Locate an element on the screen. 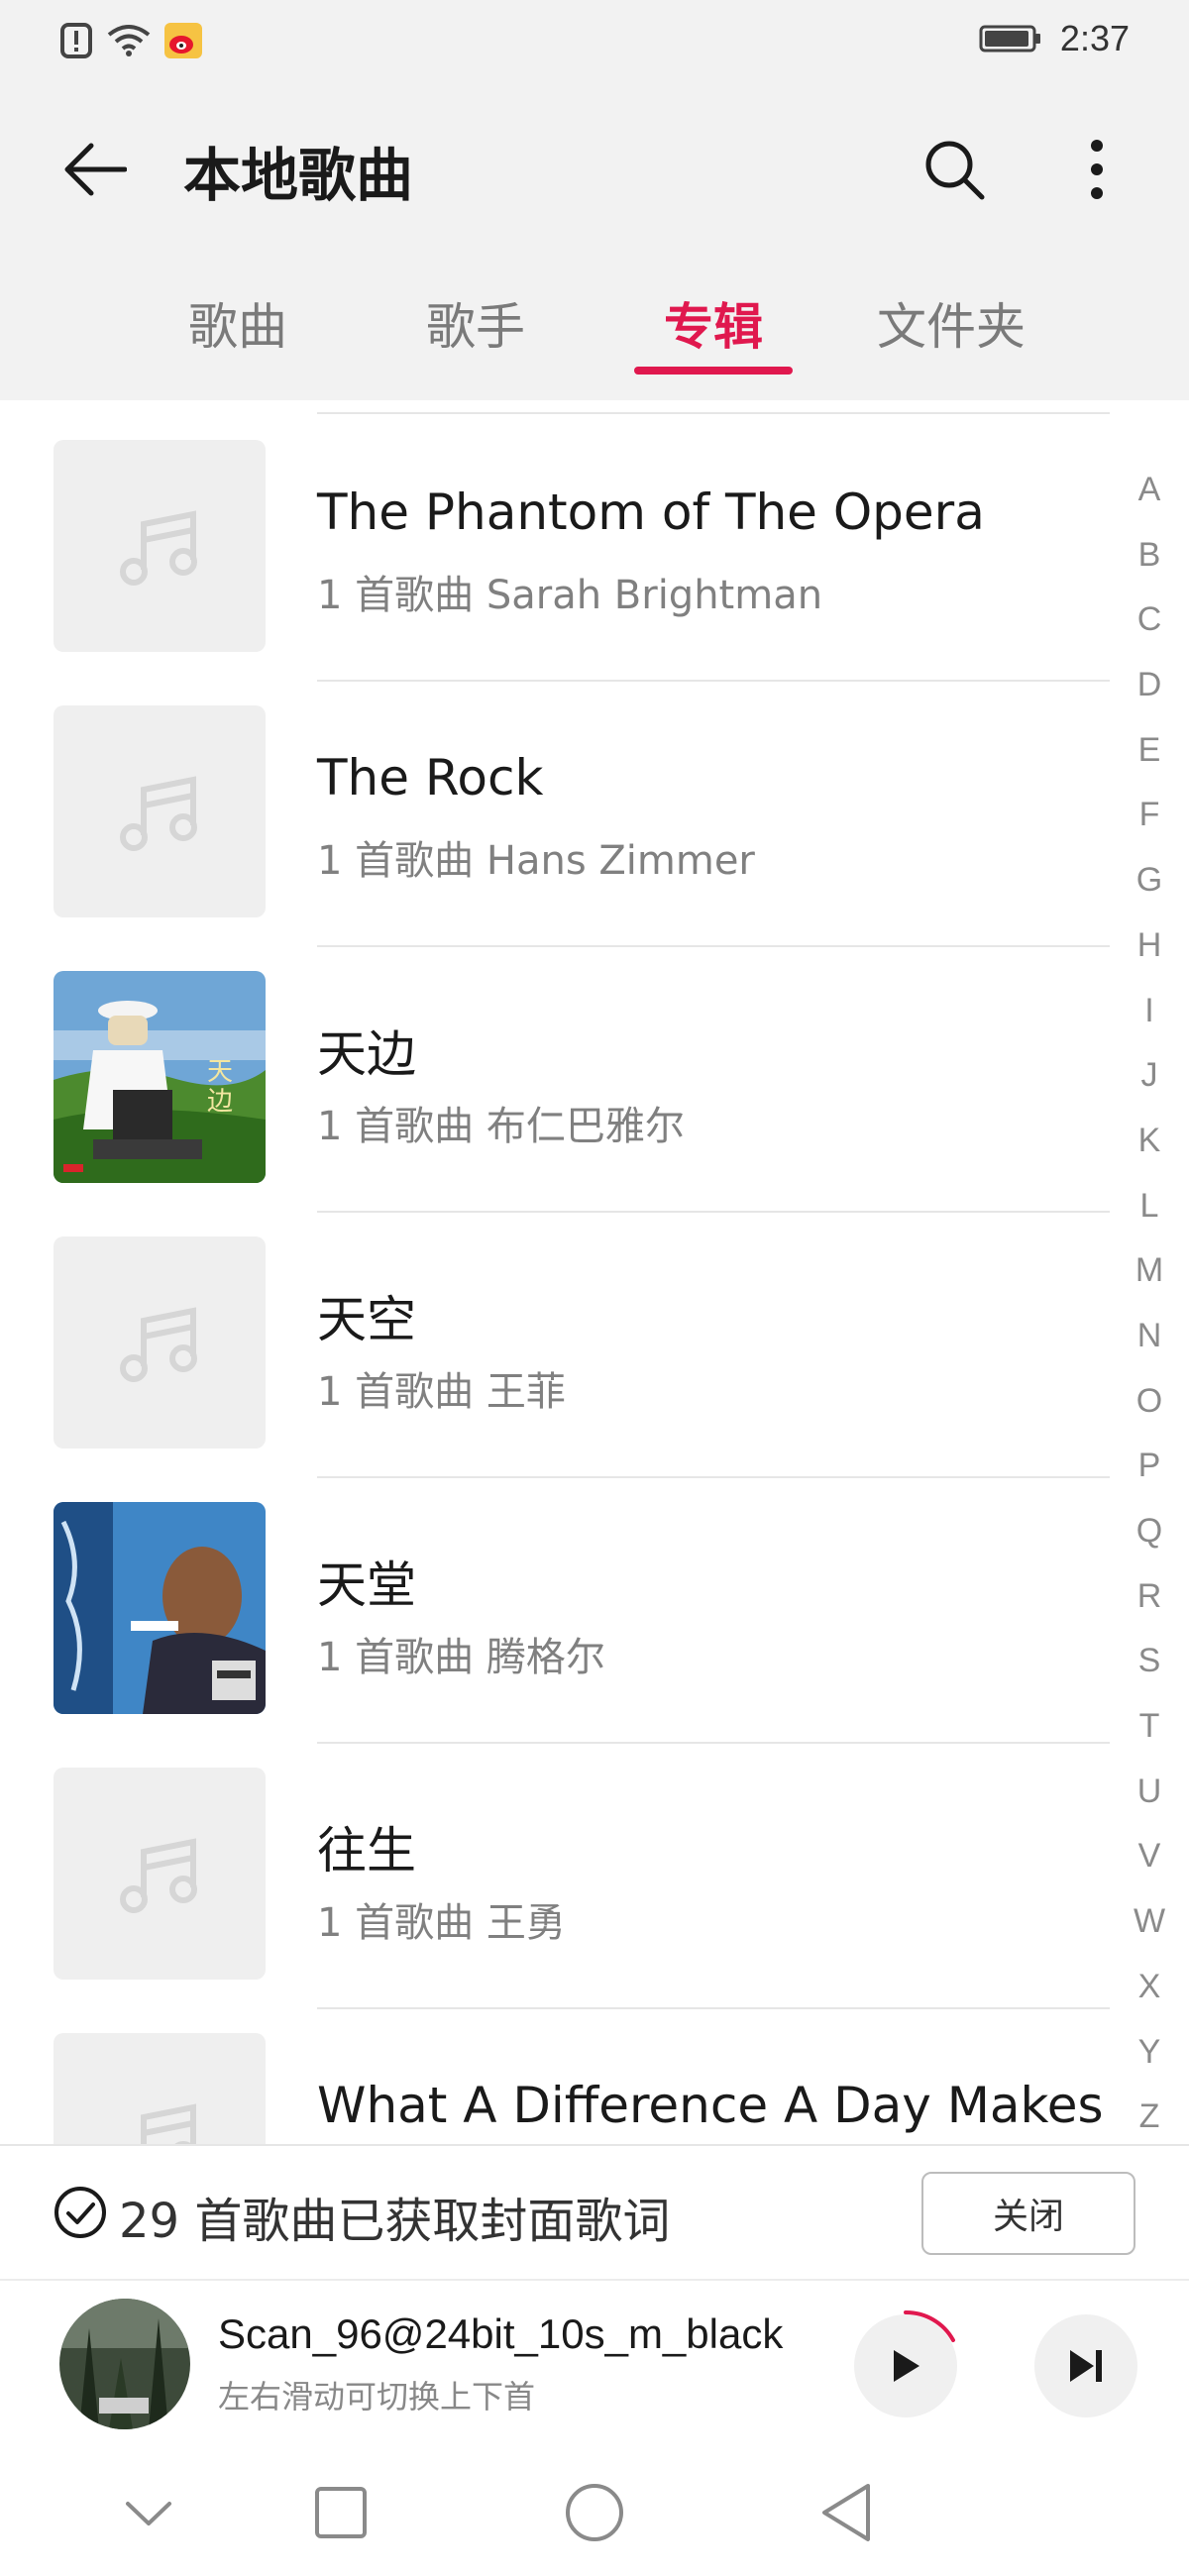 The image size is (1189, 2576). search-button is located at coordinates (954, 169).